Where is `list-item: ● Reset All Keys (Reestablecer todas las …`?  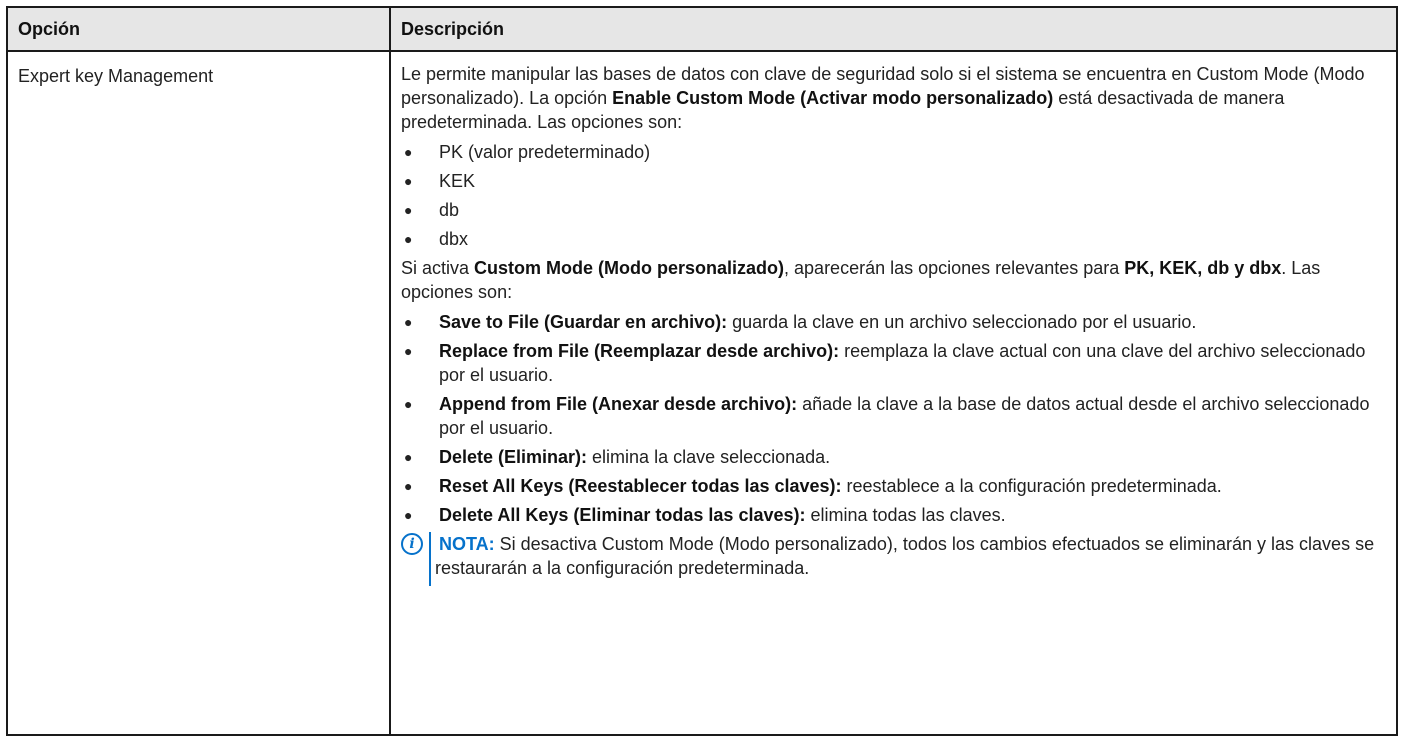 list-item: ● Reset All Keys (Reestablecer todas las … is located at coordinates (889, 486).